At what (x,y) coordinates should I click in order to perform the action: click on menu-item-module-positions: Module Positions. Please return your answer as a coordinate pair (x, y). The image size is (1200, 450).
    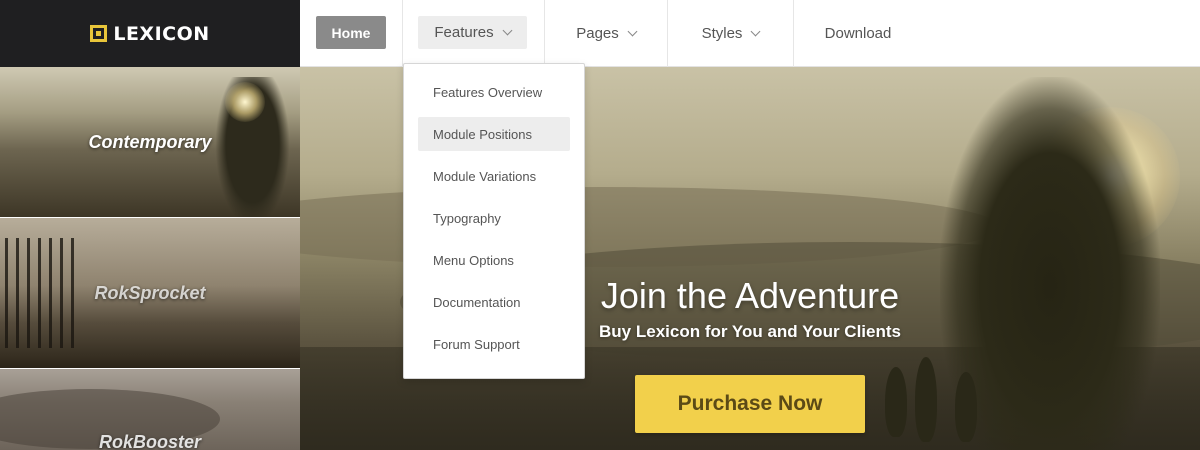
    Looking at the image, I should click on (494, 134).